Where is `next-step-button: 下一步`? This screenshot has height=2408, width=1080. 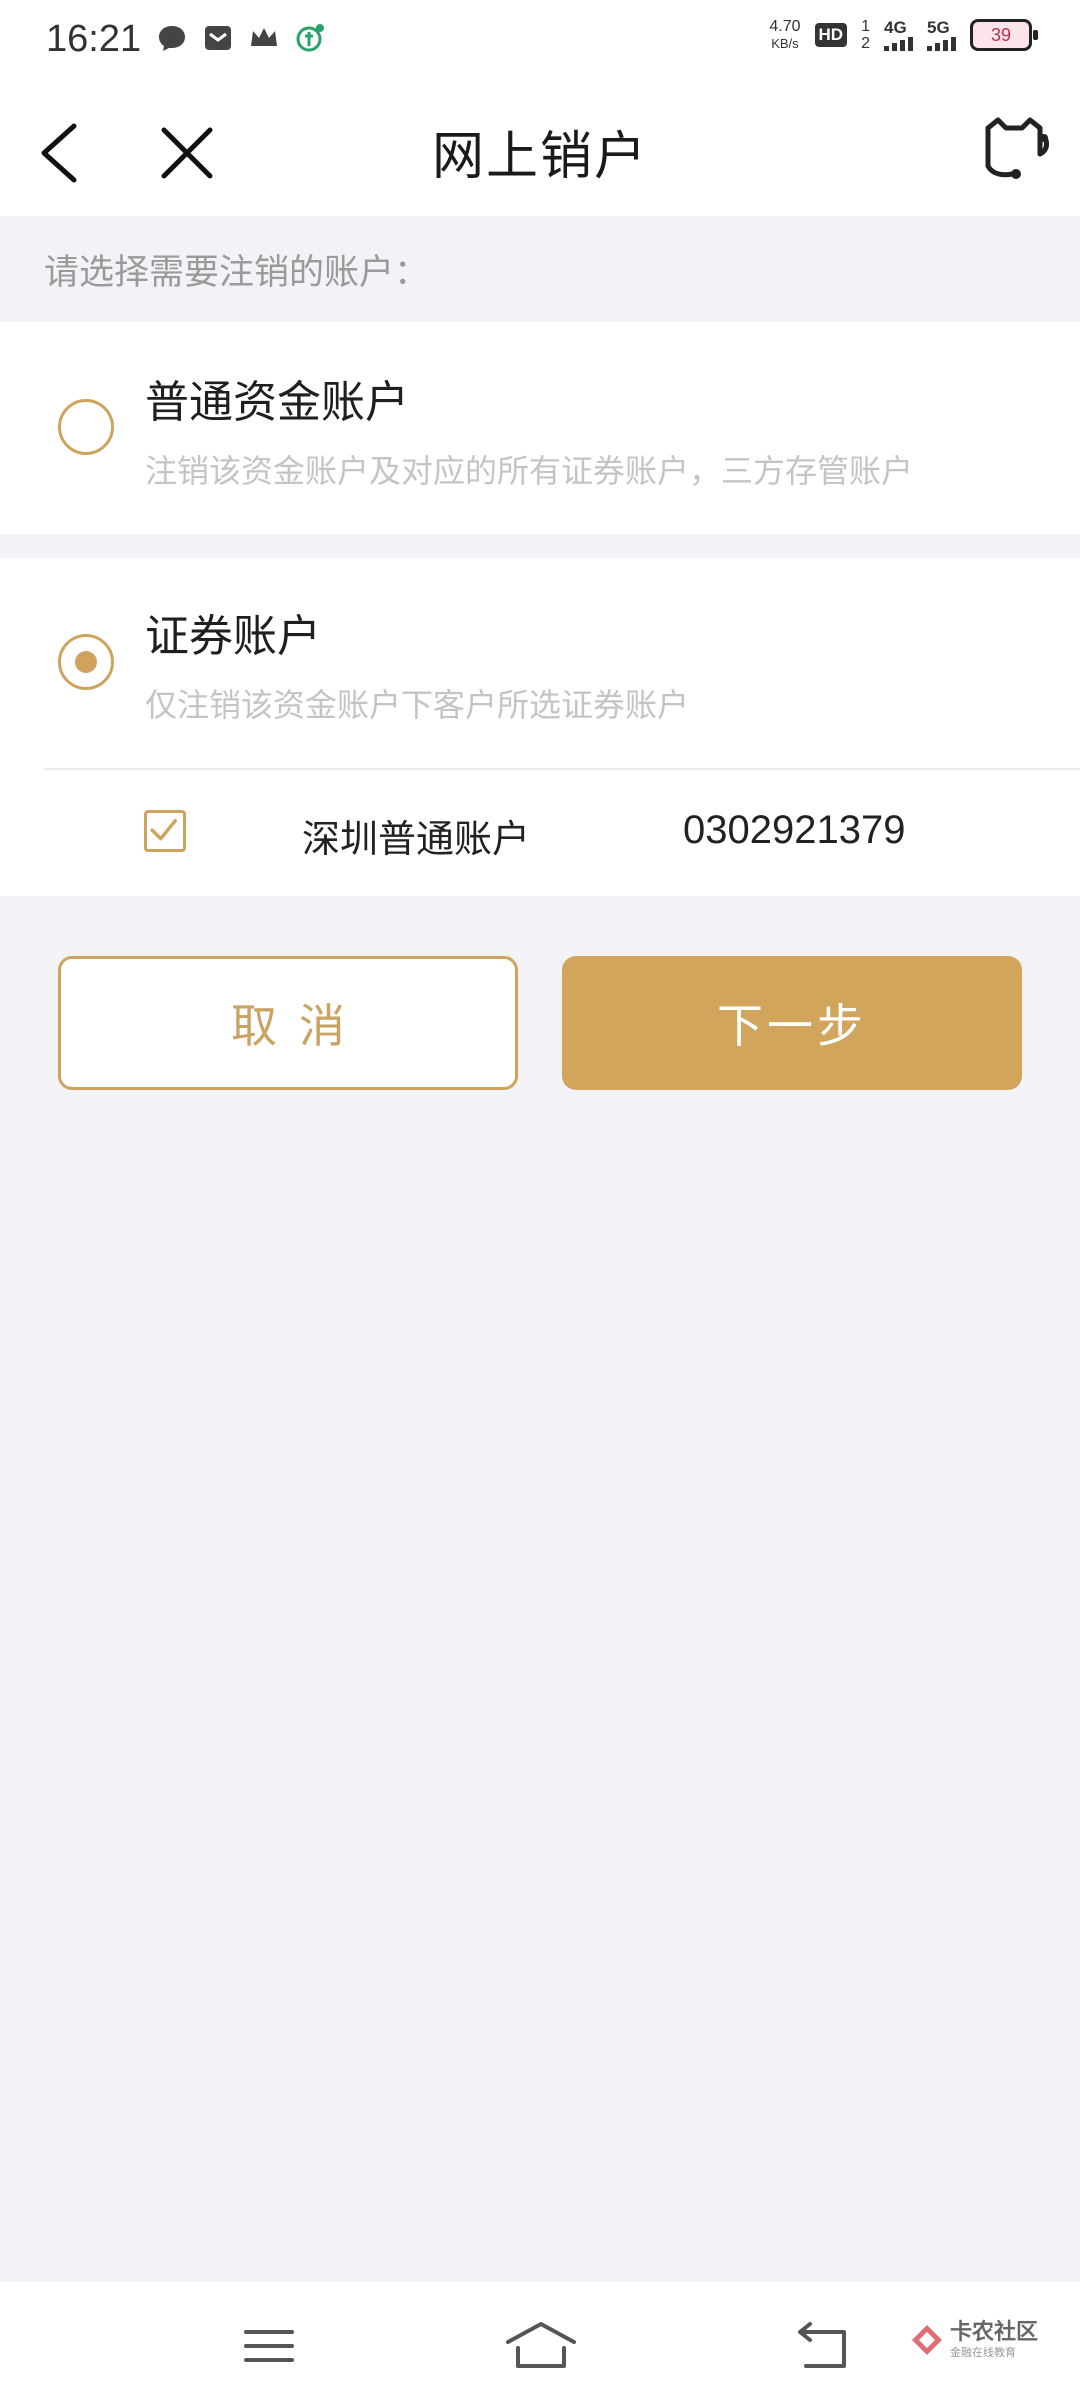 next-step-button: 下一步 is located at coordinates (792, 1023).